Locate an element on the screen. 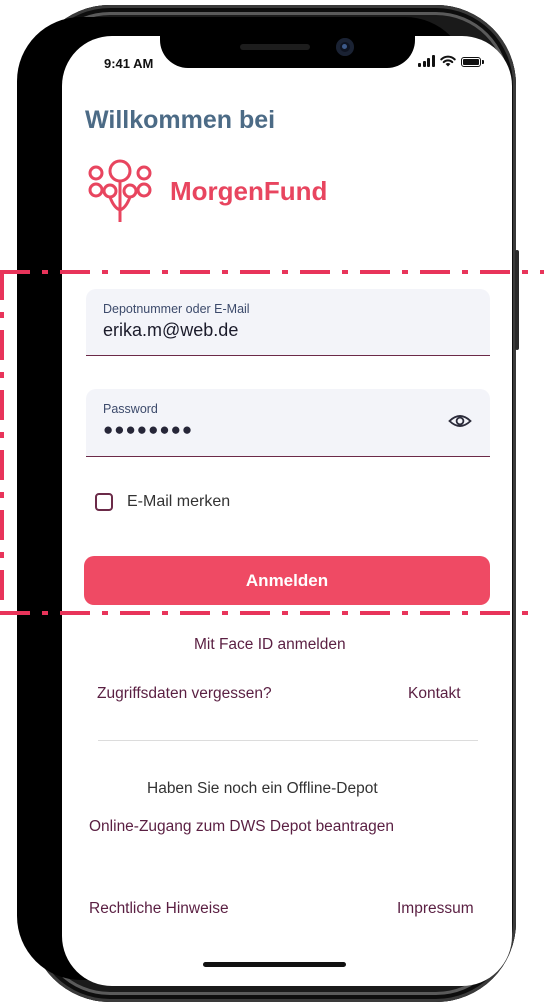 The image size is (544, 1005). battery-icon is located at coordinates (472, 62).